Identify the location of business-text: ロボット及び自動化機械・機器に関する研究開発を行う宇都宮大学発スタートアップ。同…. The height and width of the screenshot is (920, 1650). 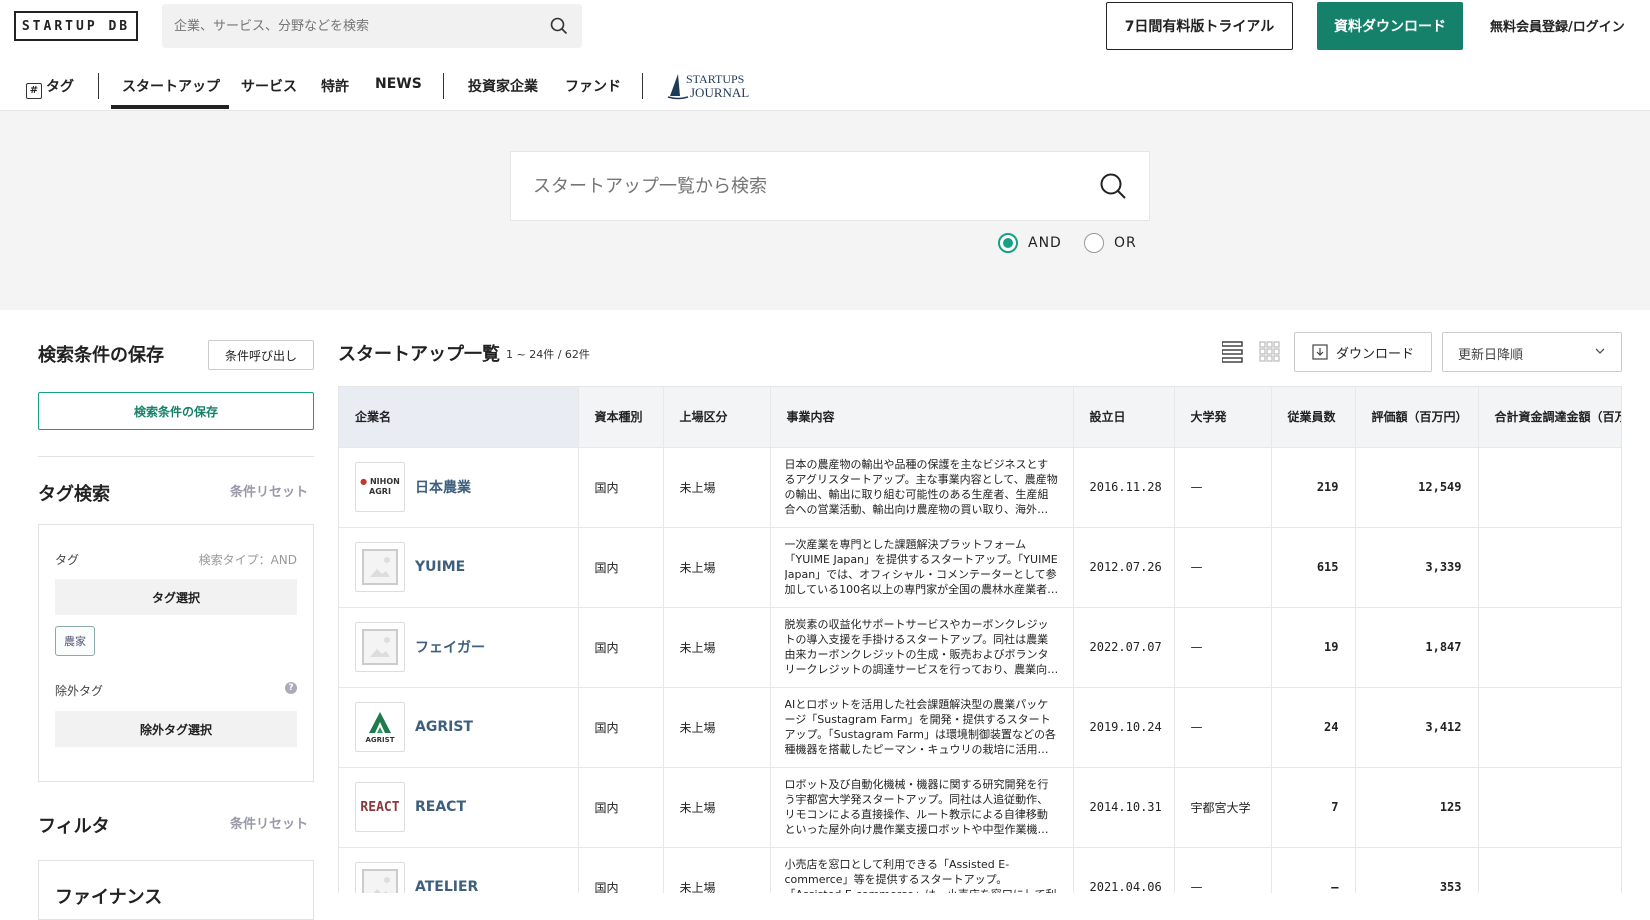
(916, 807).